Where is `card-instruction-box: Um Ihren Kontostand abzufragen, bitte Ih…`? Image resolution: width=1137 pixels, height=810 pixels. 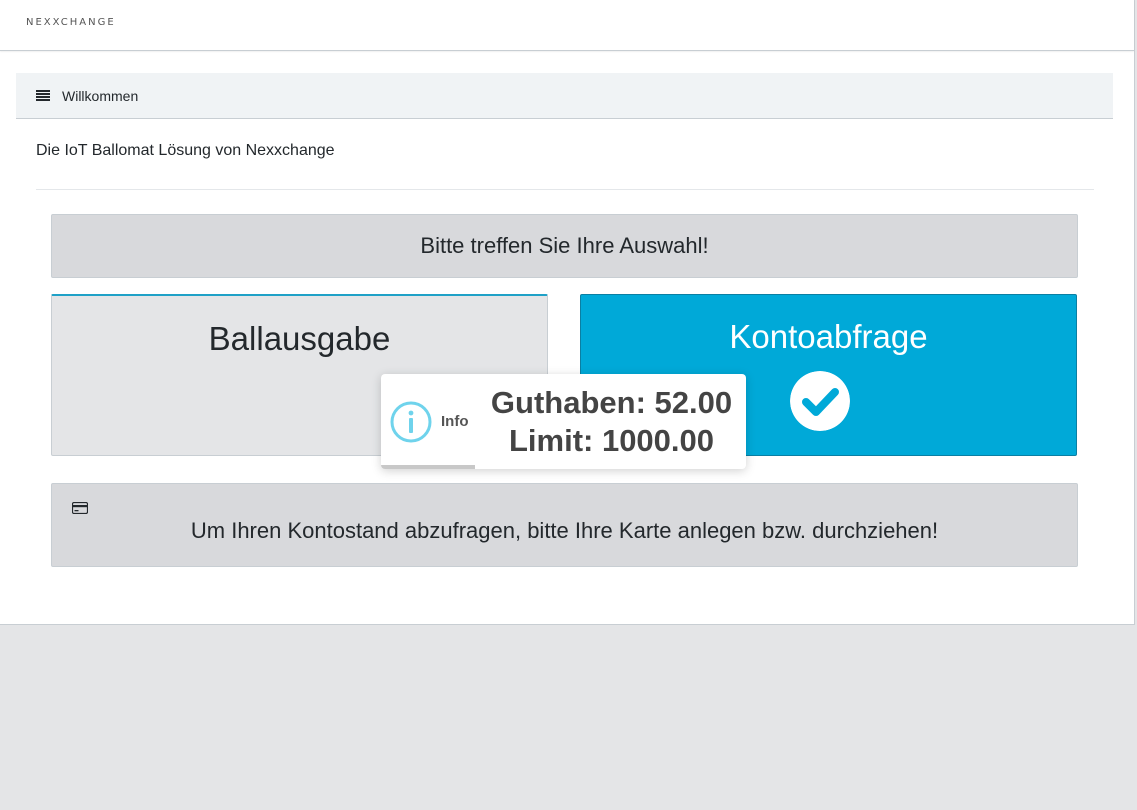 card-instruction-box: Um Ihren Kontostand abzufragen, bitte Ih… is located at coordinates (564, 525).